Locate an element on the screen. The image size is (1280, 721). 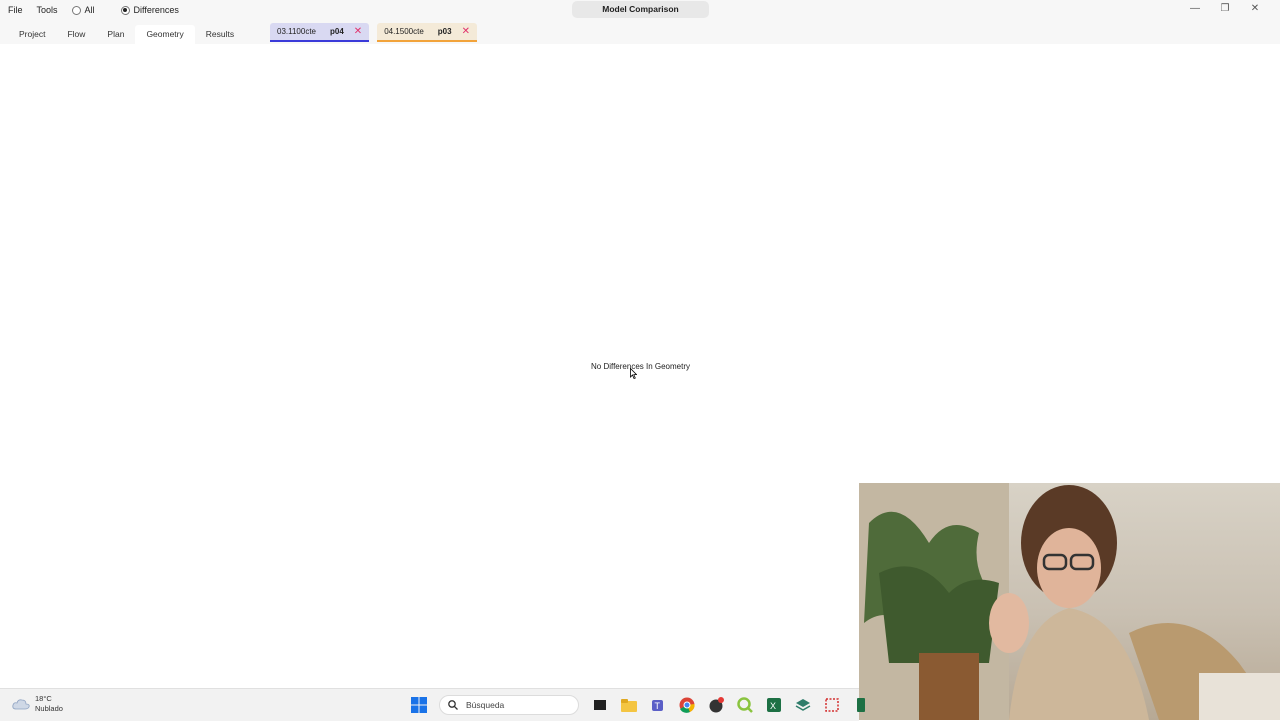
radio-checked-icon is located at coordinates (125, 10).